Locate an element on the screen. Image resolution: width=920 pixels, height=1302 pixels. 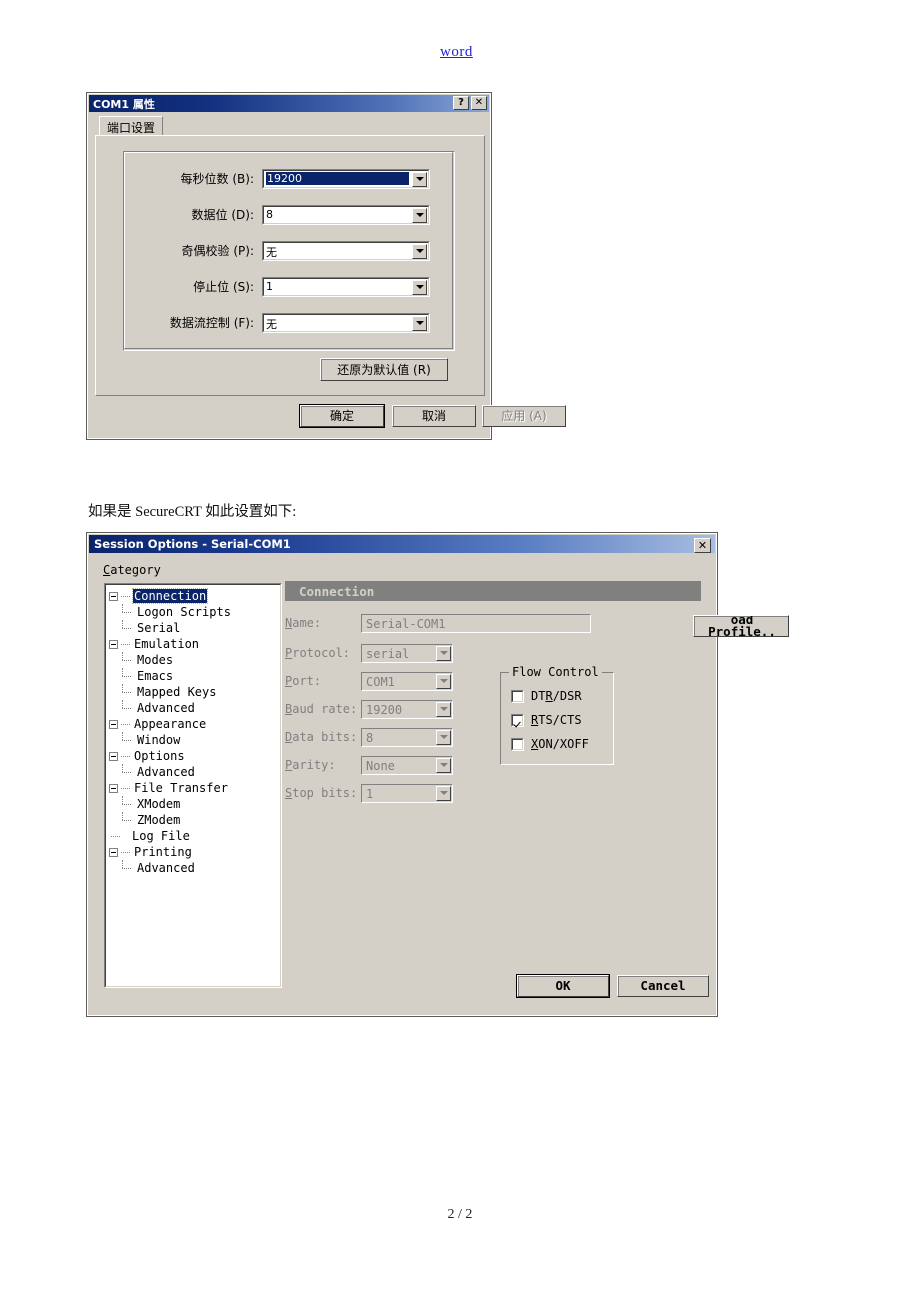
tree-item-xmodem: XModem is located at coordinates (194, 804).